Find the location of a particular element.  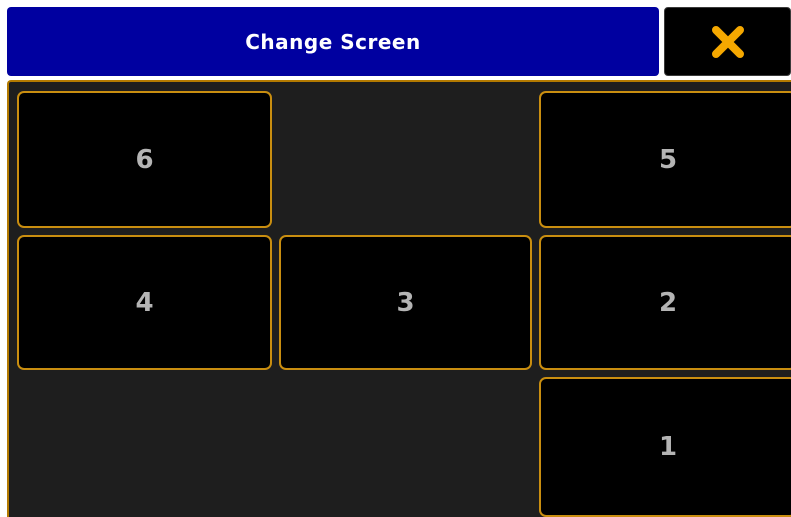

screen-2-button: 2 is located at coordinates (665, 302).